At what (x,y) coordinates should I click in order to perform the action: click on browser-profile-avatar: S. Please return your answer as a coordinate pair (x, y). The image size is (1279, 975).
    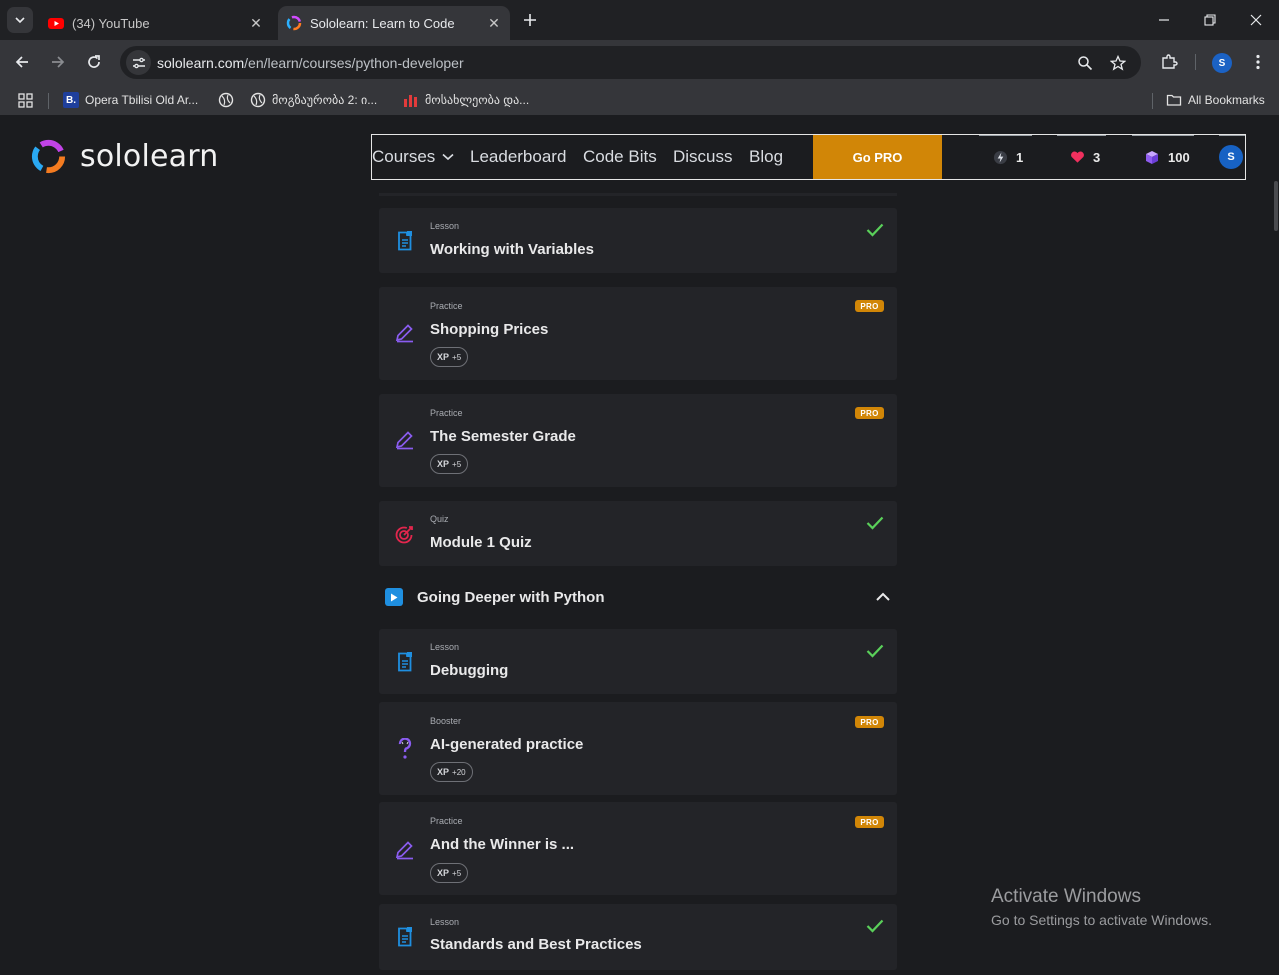
    Looking at the image, I should click on (1222, 63).